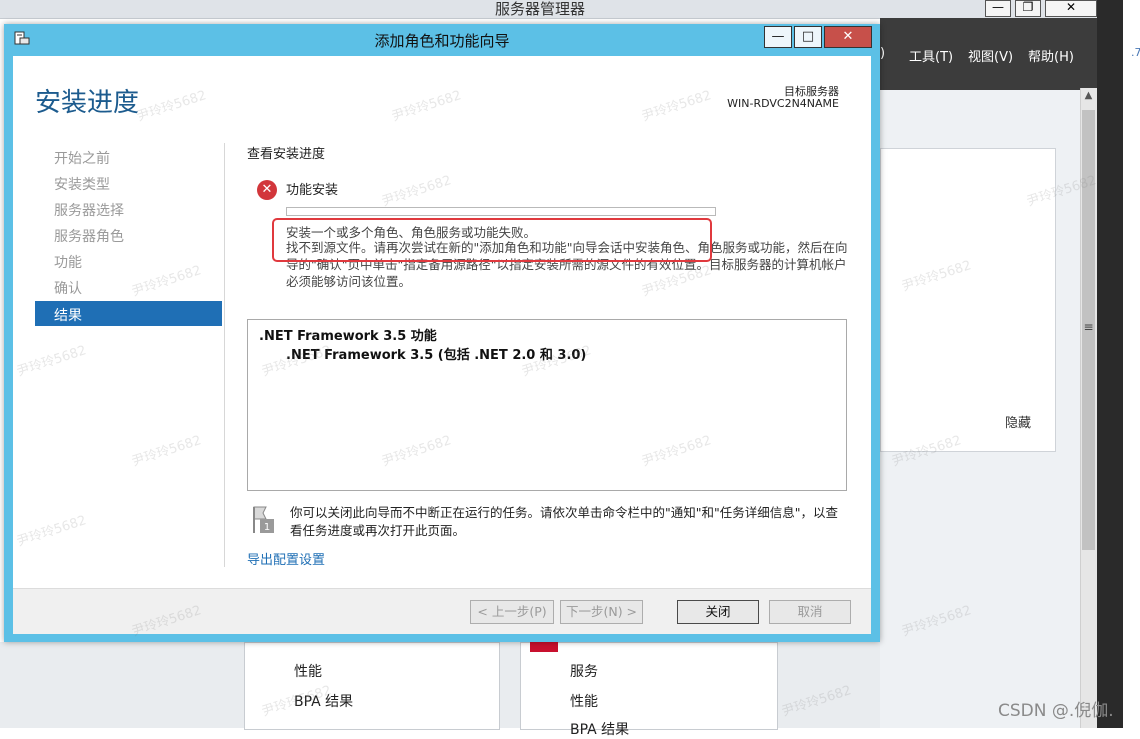 This screenshot has height=739, width=1140. What do you see at coordinates (998, 8) in the screenshot?
I see `minimize-icon: —` at bounding box center [998, 8].